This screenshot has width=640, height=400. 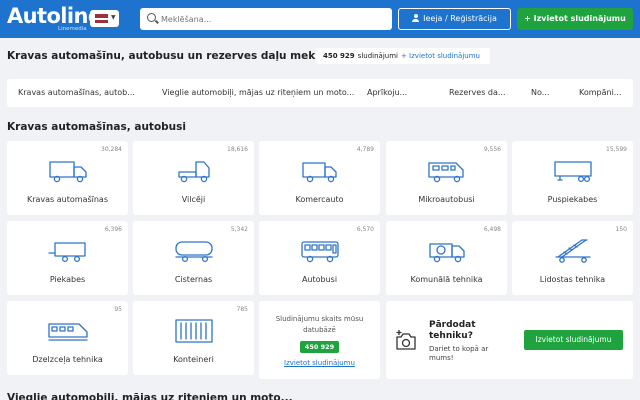 I want to click on post-ad-button: + Izvietot sludinājumu, so click(x=575, y=19).